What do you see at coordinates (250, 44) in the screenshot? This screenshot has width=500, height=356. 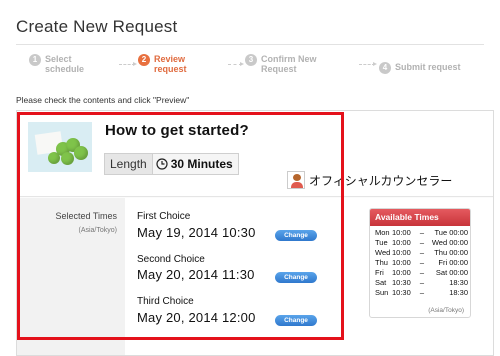 I see `title-divider` at bounding box center [250, 44].